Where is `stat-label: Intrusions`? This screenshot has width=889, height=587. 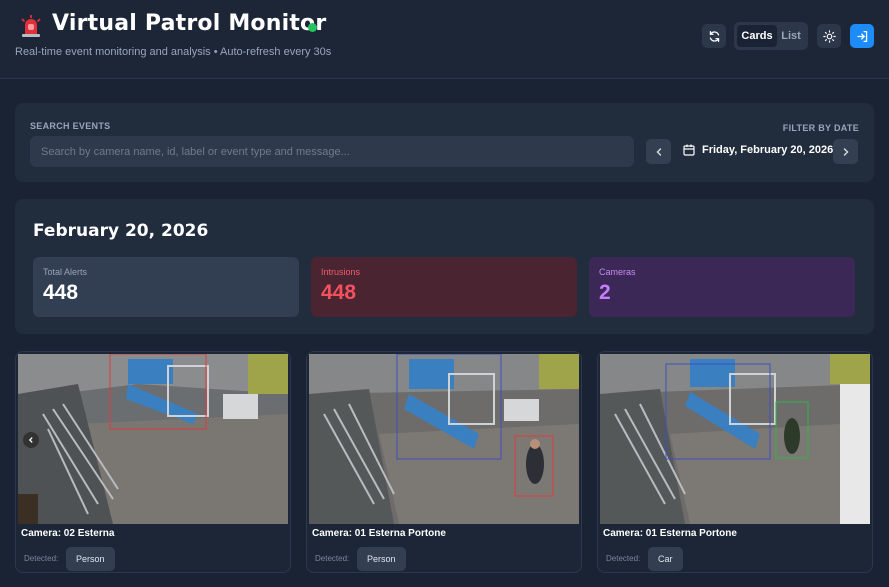
stat-label: Intrusions is located at coordinates (341, 272).